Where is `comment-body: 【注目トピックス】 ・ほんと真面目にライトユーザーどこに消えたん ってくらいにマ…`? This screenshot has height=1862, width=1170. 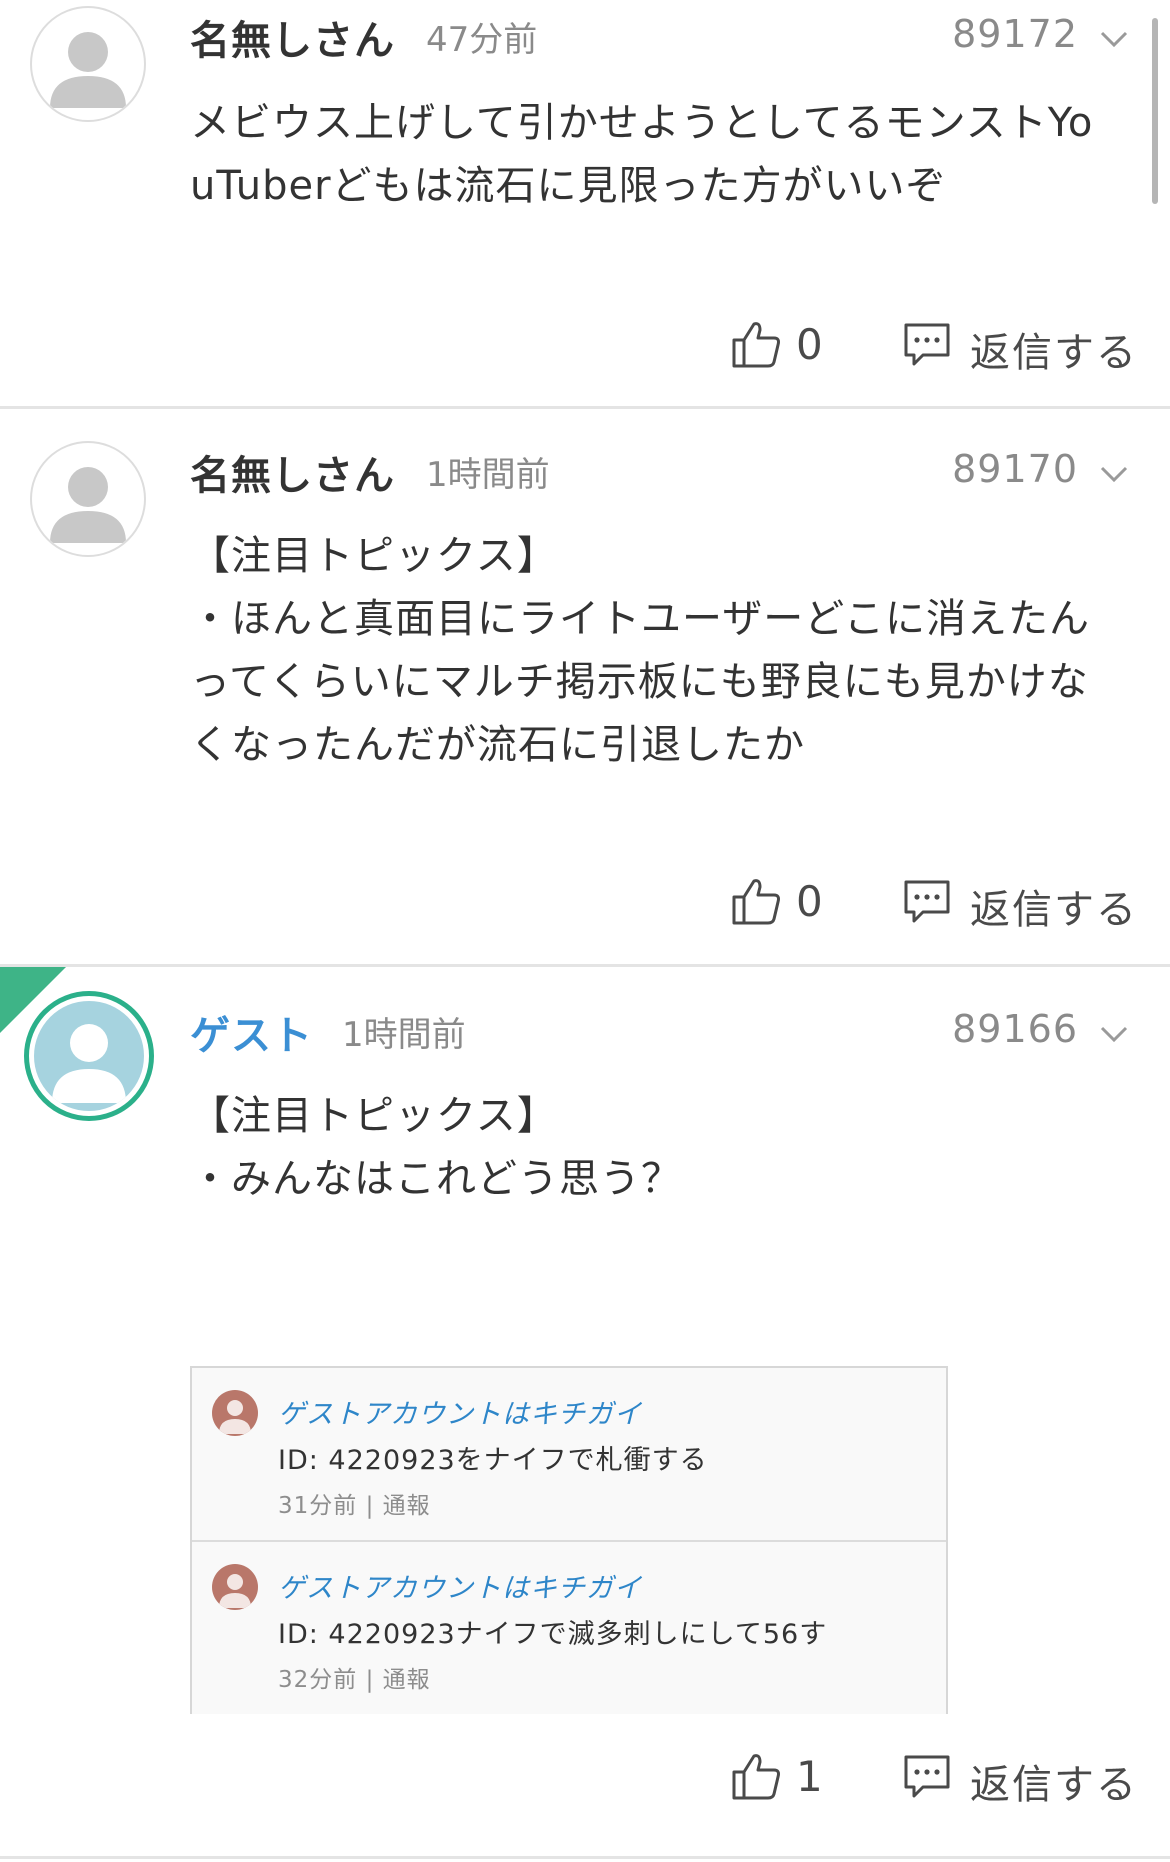
comment-body: 【注目トピックス】 ・ほんと真面目にライトユーザーどこに消えたん ってくらいにマ… is located at coordinates (640, 650).